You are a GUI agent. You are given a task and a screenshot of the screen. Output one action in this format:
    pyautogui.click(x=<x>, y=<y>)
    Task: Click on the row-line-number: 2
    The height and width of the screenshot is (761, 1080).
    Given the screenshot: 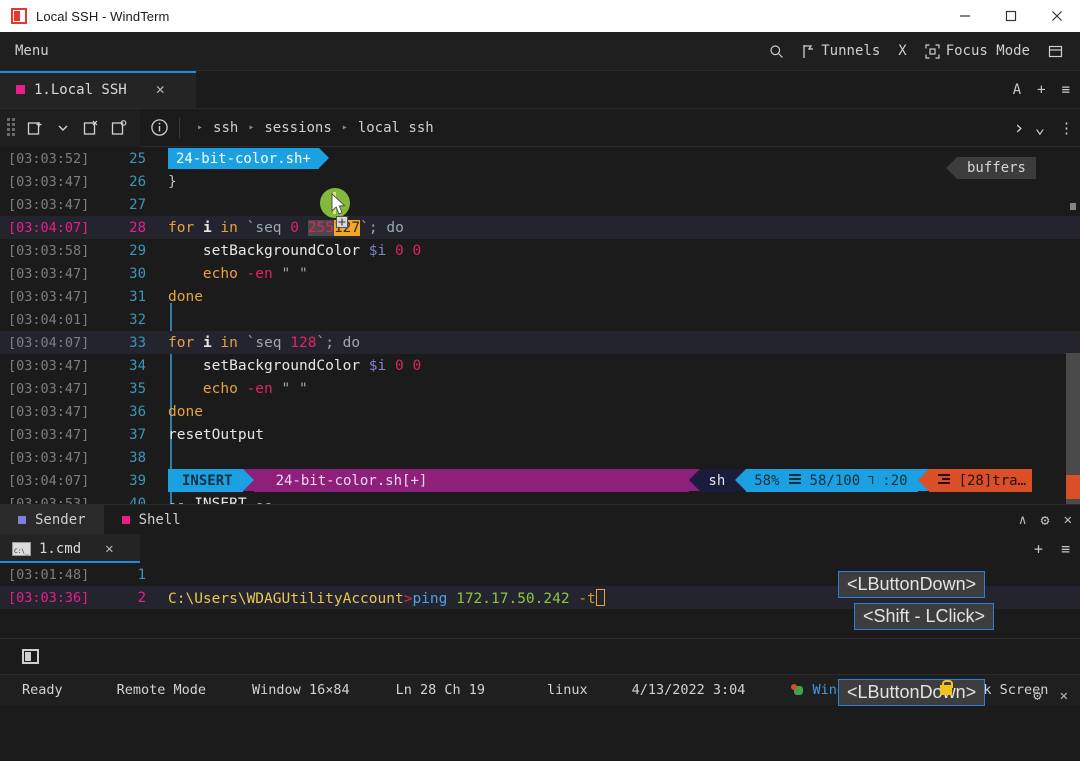 What is the action you would take?
    pyautogui.click(x=141, y=597)
    